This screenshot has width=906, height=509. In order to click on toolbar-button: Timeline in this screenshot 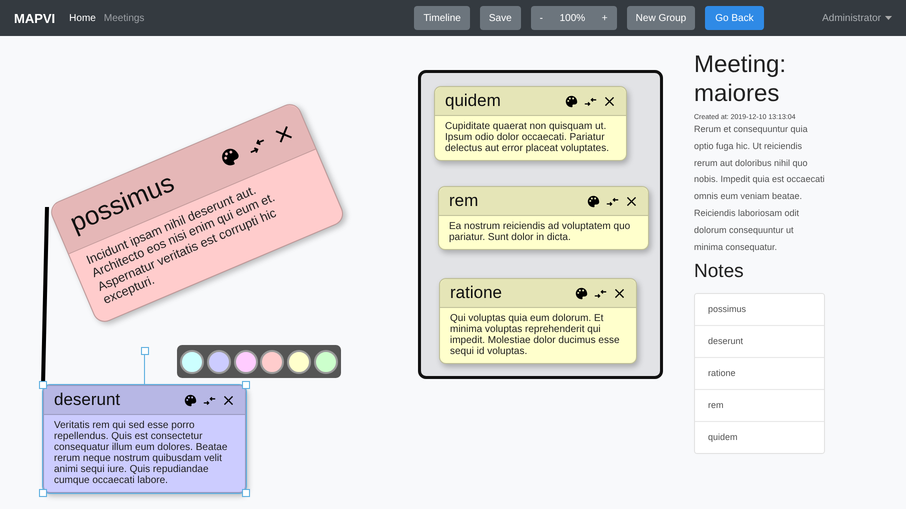, I will do `click(442, 18)`.